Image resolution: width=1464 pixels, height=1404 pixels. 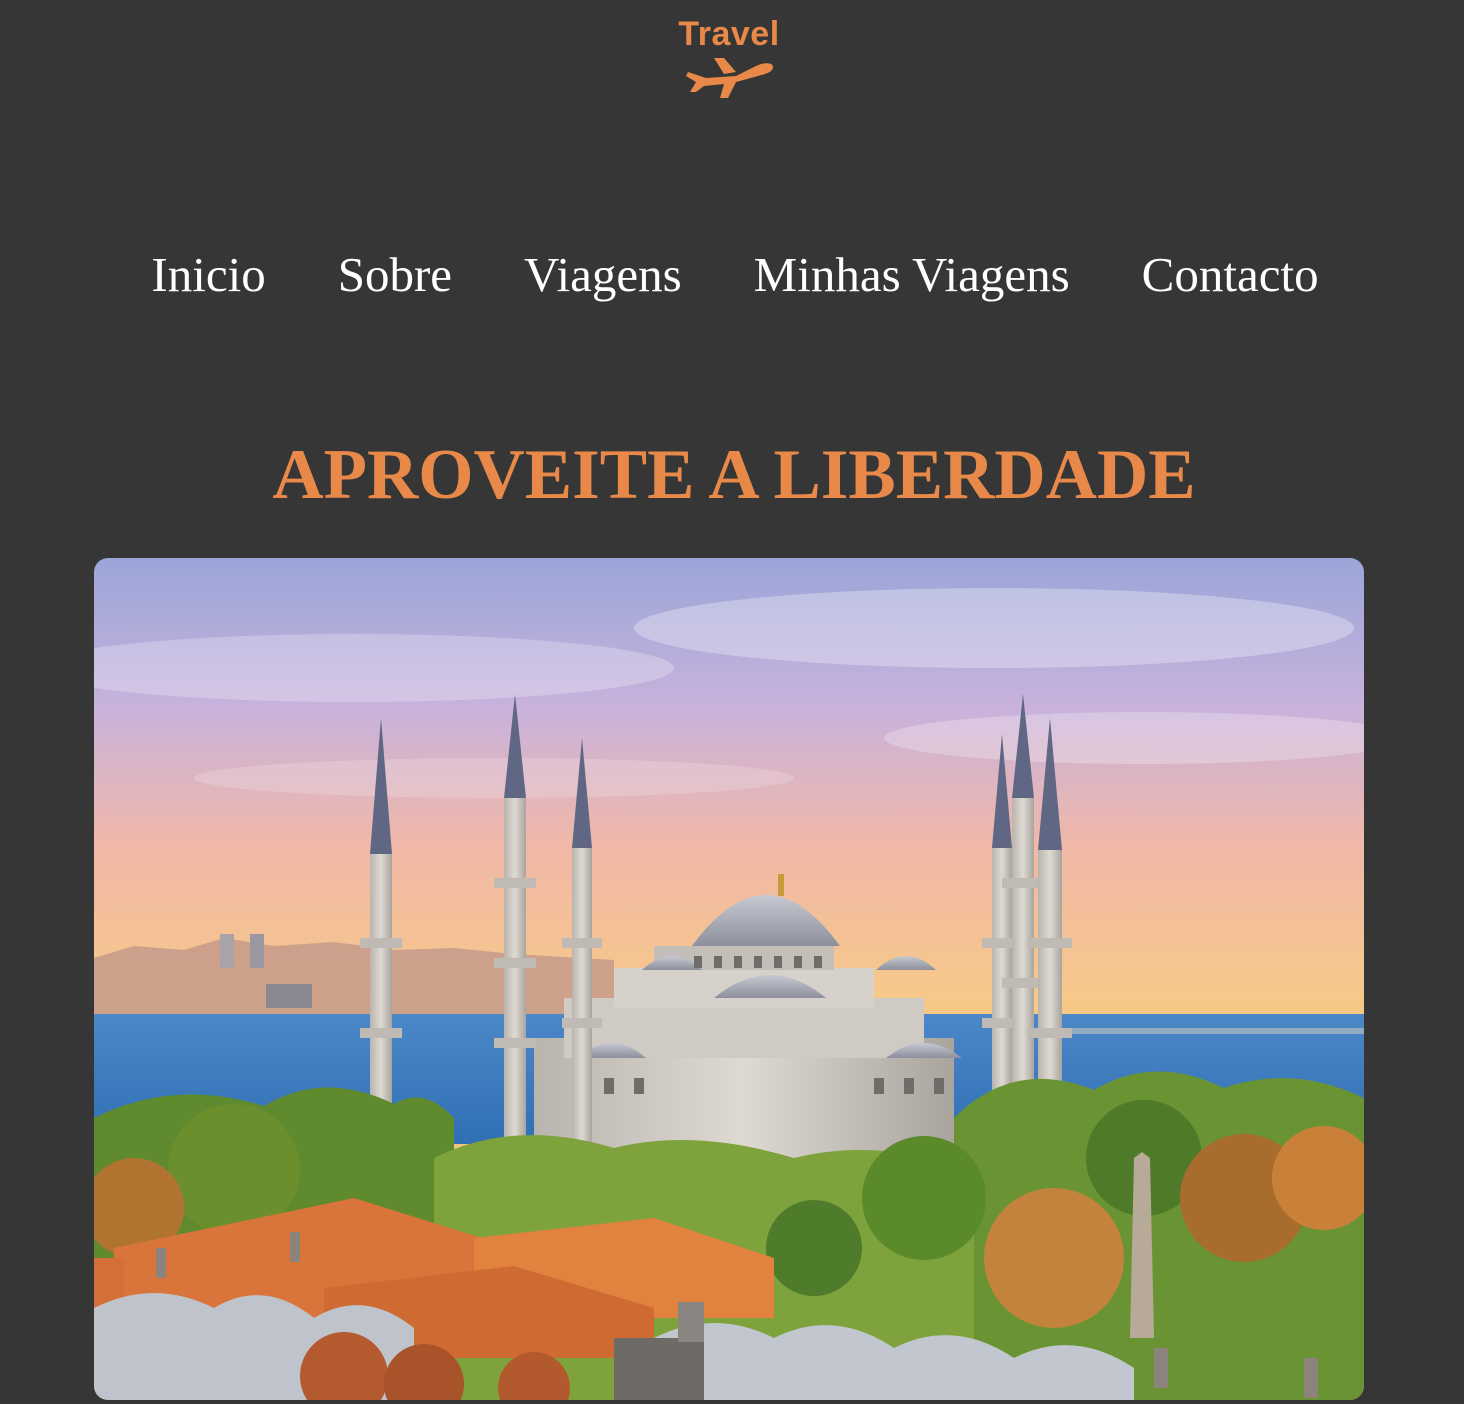 I want to click on nav-item-viagens: Viagens, so click(x=603, y=275).